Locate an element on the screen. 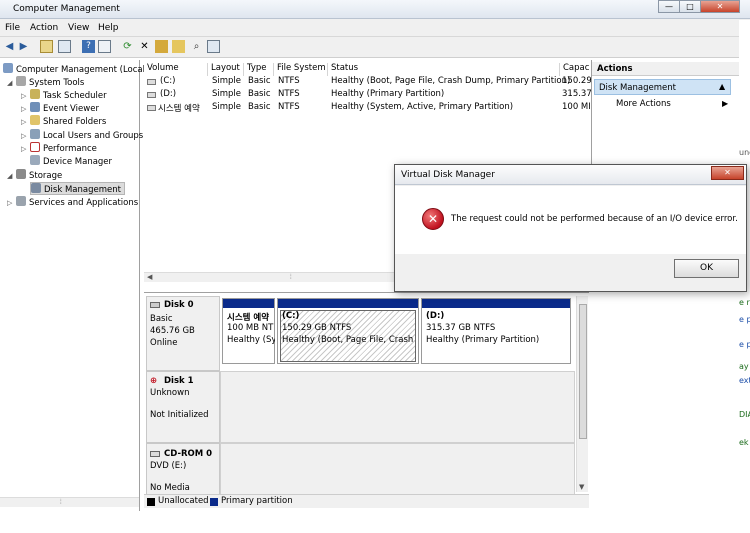 The width and height of the screenshot is (750, 533). tree-item-event-viewer: Event Viewer is located at coordinates (64, 108).